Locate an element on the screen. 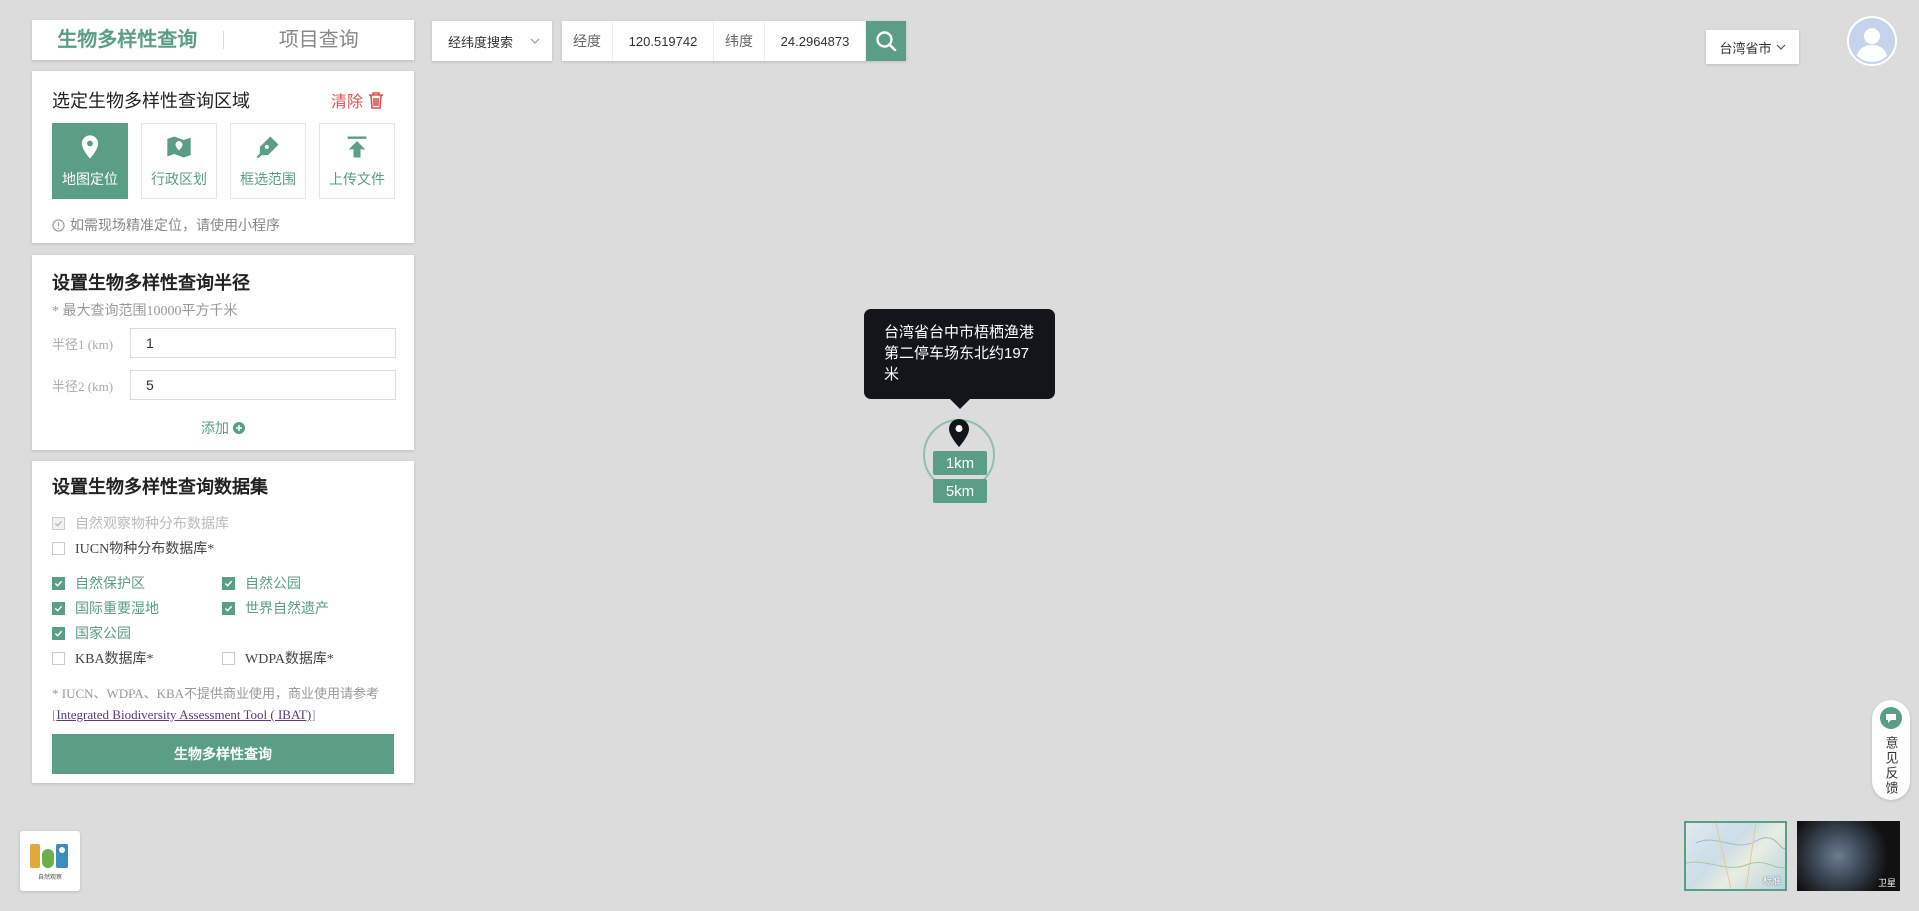 This screenshot has width=1919, height=911. radius-row-1: 半径1 (km) is located at coordinates (224, 343).